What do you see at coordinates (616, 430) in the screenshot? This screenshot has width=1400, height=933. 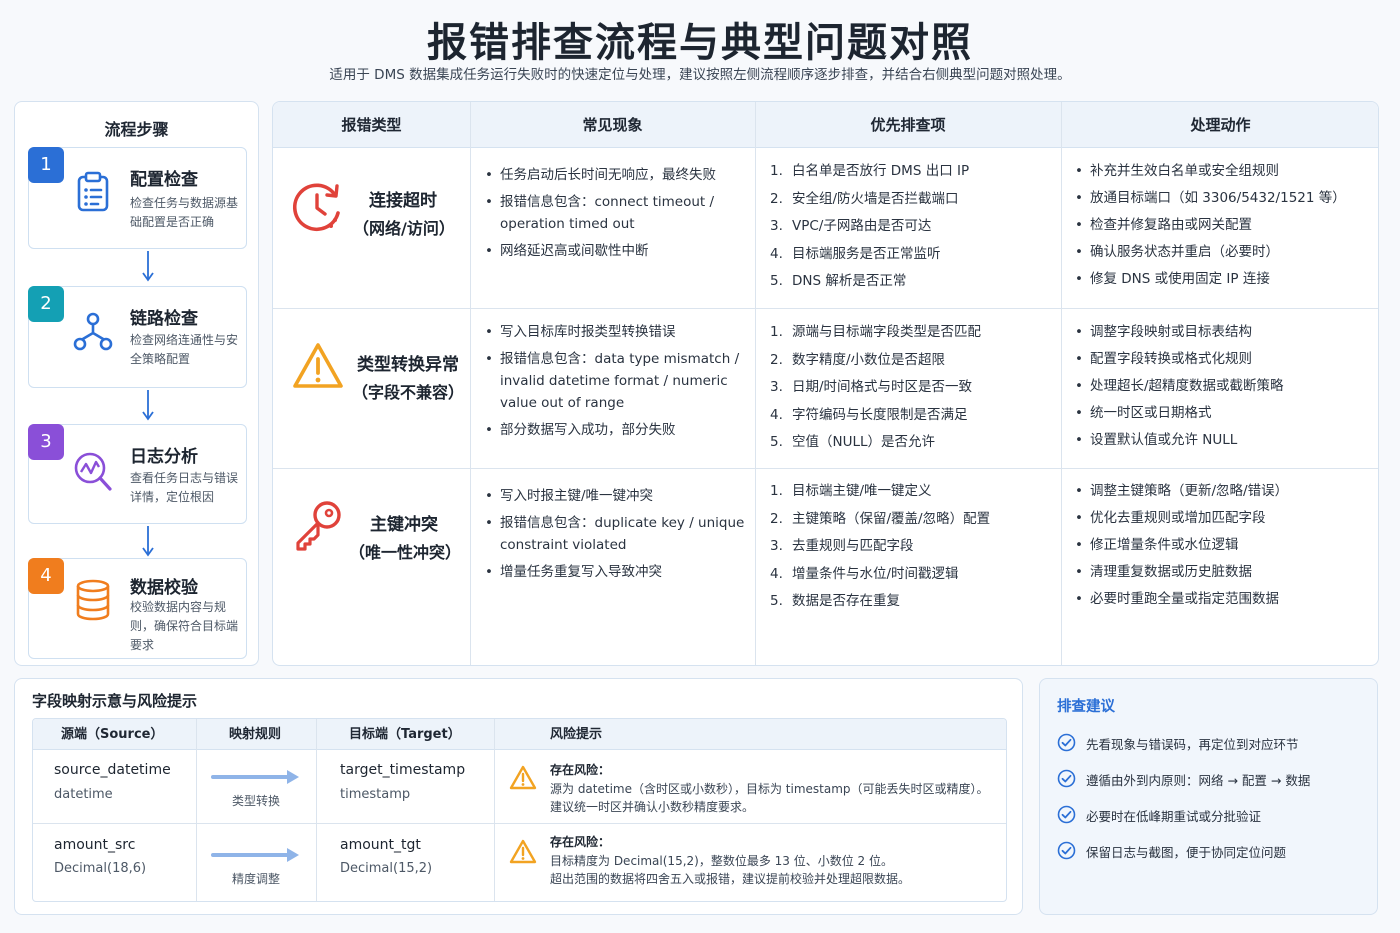 I see `list-item: 部分数据写入成功，部分失败` at bounding box center [616, 430].